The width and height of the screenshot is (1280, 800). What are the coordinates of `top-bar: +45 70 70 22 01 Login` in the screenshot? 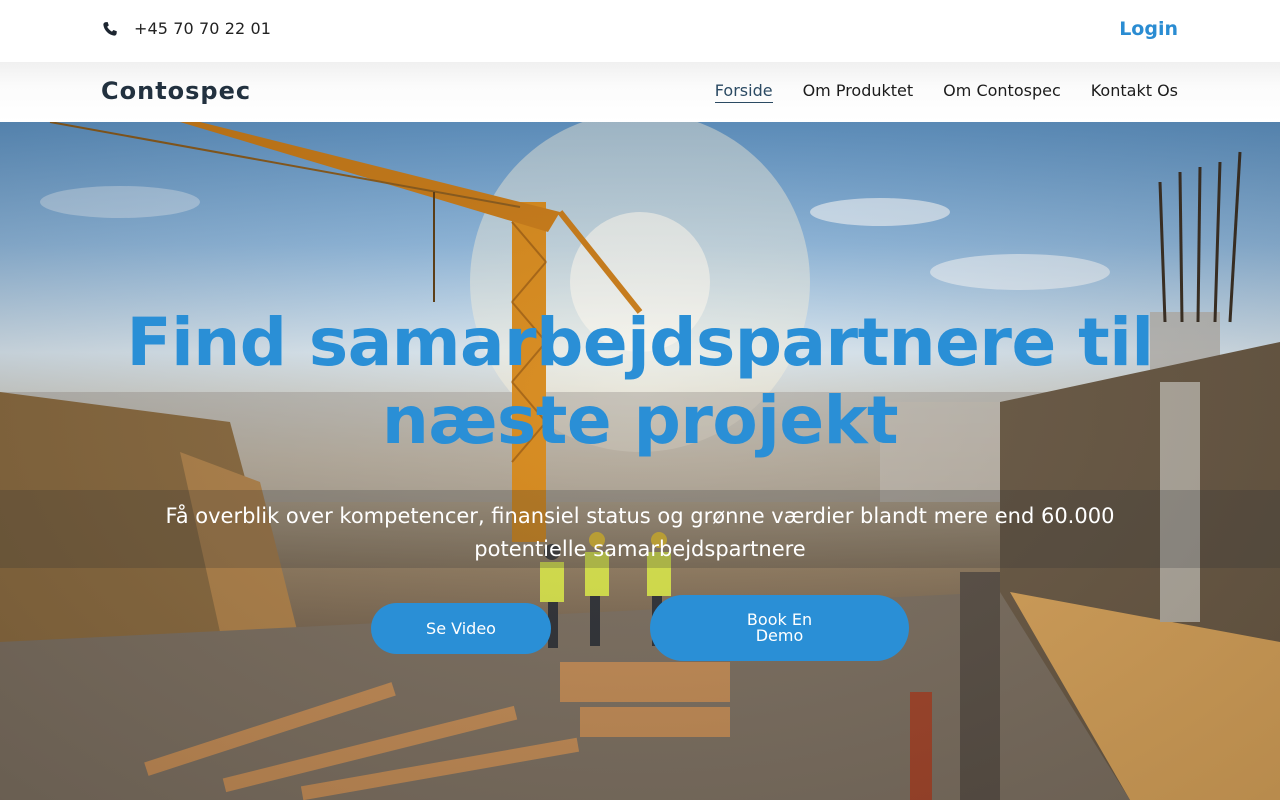 It's located at (640, 31).